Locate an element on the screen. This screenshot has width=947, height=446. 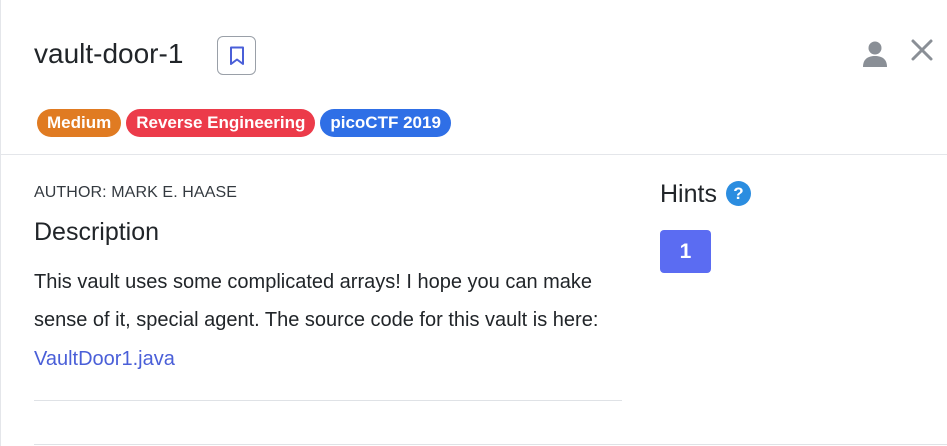
bookmark-button is located at coordinates (236, 55).